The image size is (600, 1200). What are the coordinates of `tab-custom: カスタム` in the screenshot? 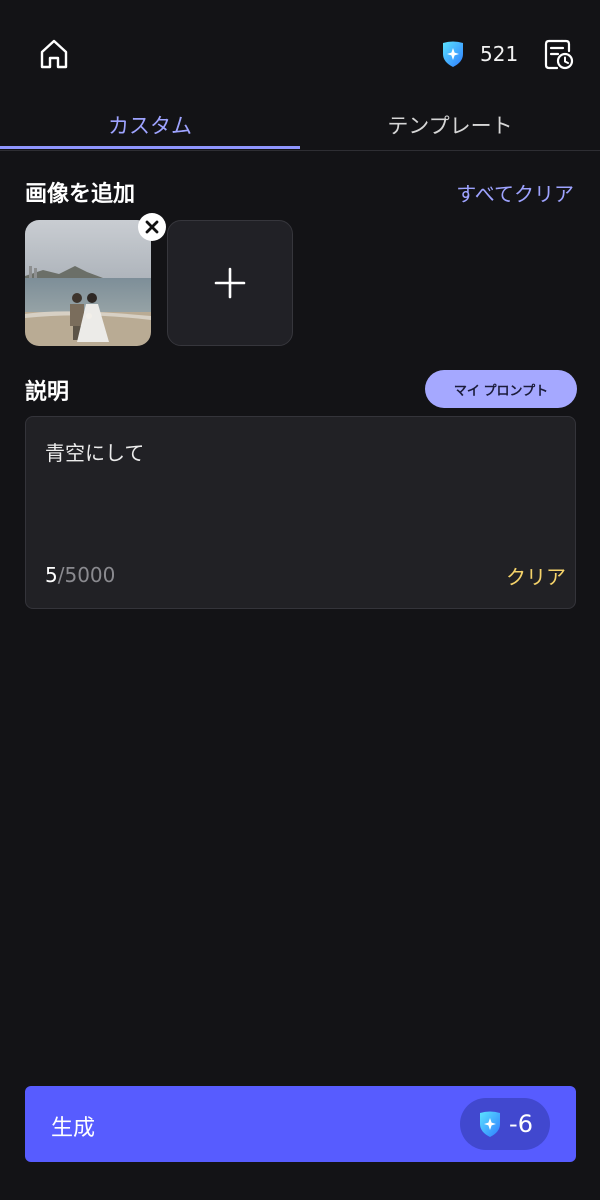 It's located at (150, 125).